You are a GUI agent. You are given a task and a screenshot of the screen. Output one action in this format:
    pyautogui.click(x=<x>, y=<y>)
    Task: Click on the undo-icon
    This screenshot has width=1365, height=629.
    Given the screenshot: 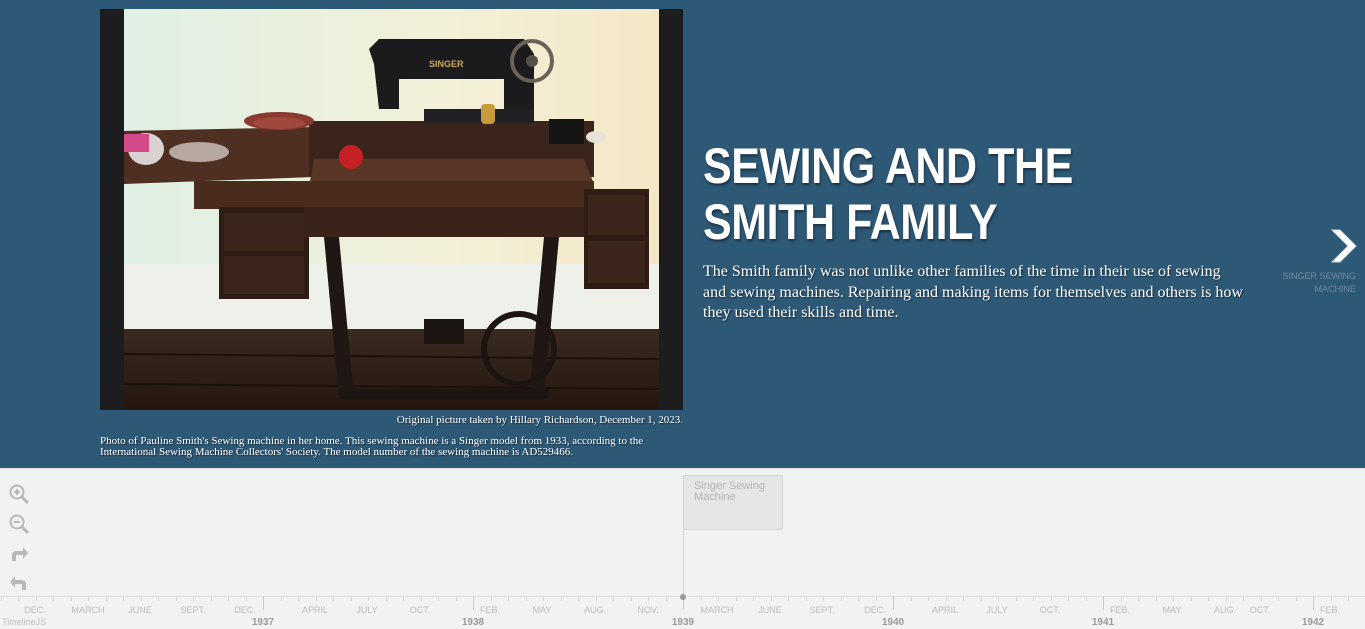 What is the action you would take?
    pyautogui.click(x=19, y=583)
    